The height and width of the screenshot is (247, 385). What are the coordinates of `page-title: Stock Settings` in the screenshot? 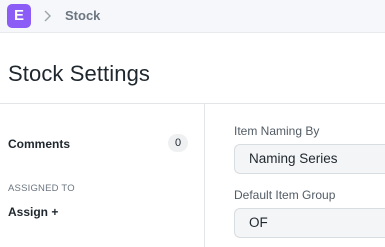 It's located at (79, 73).